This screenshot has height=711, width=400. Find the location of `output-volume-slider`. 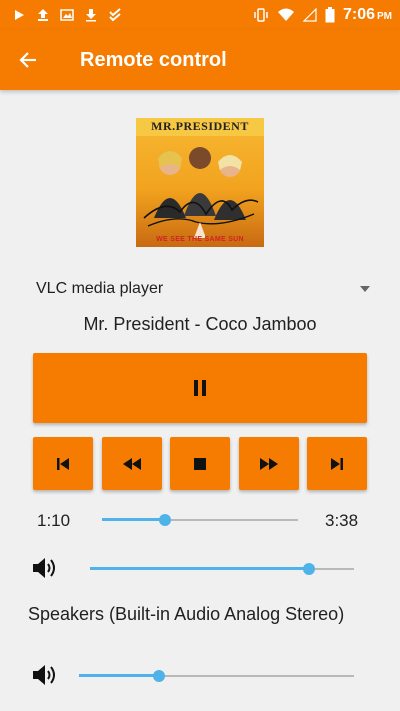

output-volume-slider is located at coordinates (216, 676).